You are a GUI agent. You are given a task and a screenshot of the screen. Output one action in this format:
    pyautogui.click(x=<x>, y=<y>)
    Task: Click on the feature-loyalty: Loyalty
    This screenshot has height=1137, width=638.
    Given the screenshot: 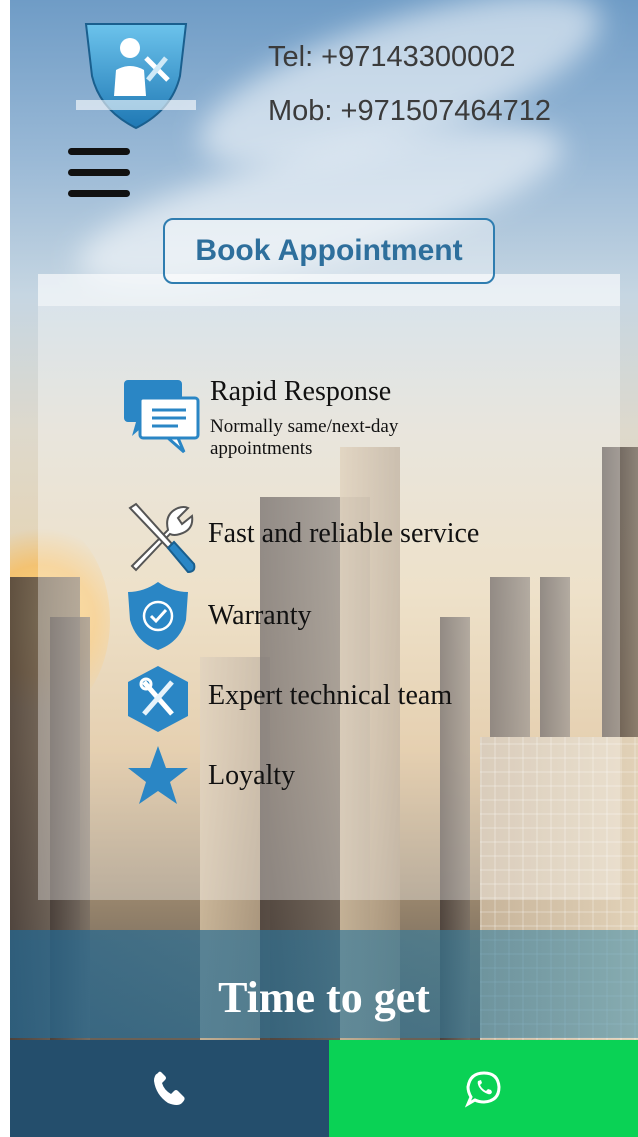 What is the action you would take?
    pyautogui.click(x=251, y=776)
    